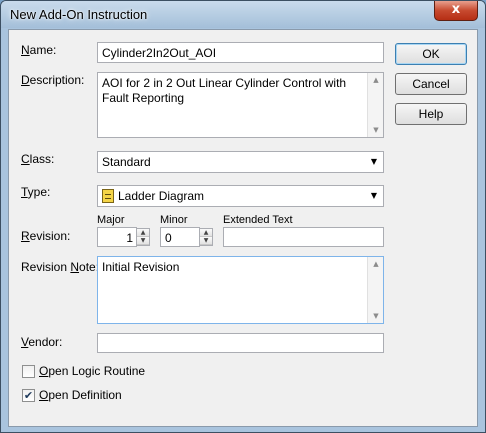 The width and height of the screenshot is (486, 433). What do you see at coordinates (25, 50) in the screenshot?
I see `name-label-accel: N` at bounding box center [25, 50].